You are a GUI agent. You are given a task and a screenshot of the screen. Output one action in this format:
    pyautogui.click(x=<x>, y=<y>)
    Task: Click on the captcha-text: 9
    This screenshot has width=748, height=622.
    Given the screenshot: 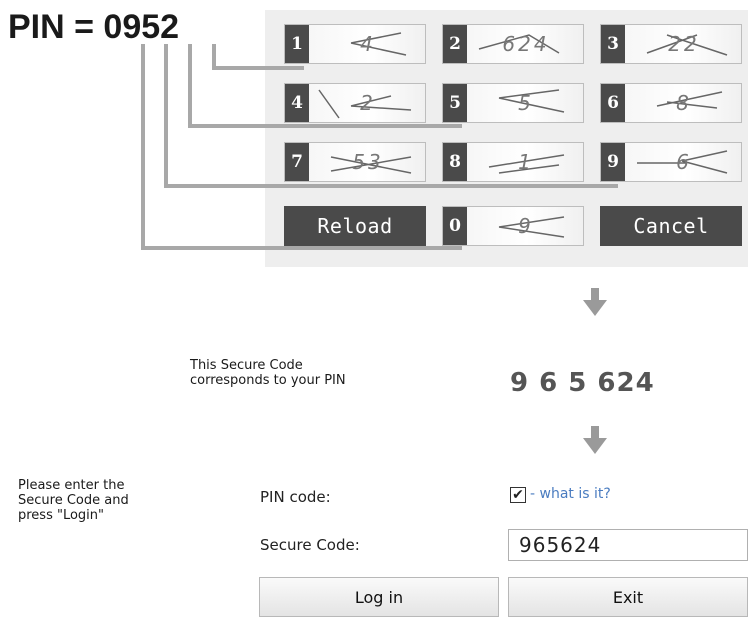 What is the action you would take?
    pyautogui.click(x=526, y=226)
    